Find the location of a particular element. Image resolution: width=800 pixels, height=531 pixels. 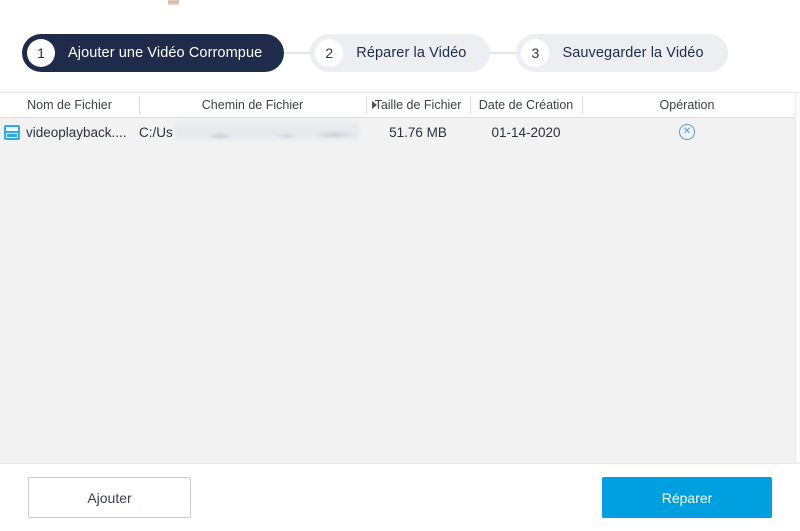

column-header-file-size: Taille de Fichier is located at coordinates (418, 105).